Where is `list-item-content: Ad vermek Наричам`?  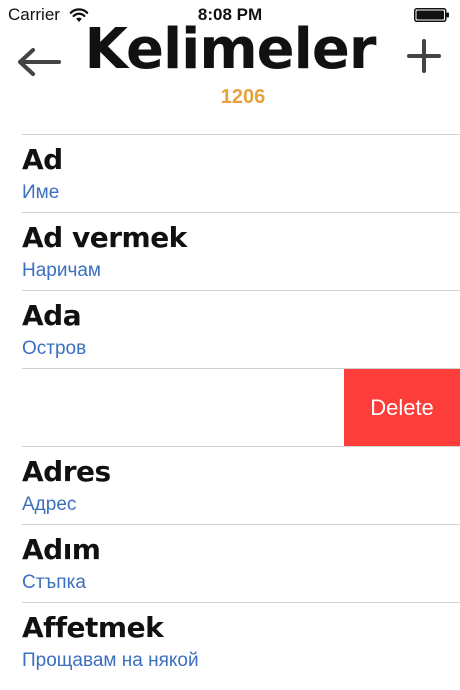
list-item-content: Ad vermek Наричам is located at coordinates (241, 251).